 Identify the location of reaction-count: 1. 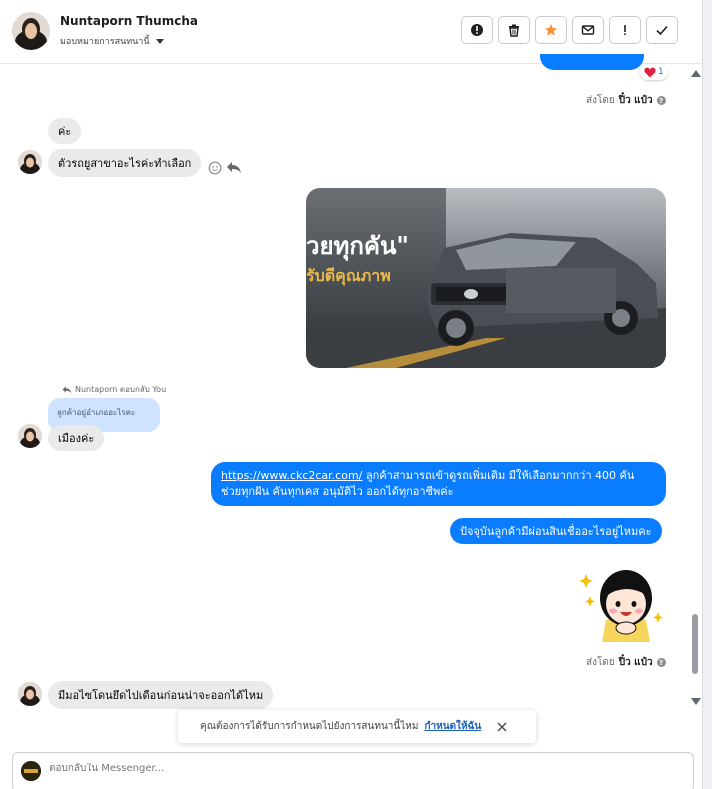
(661, 72).